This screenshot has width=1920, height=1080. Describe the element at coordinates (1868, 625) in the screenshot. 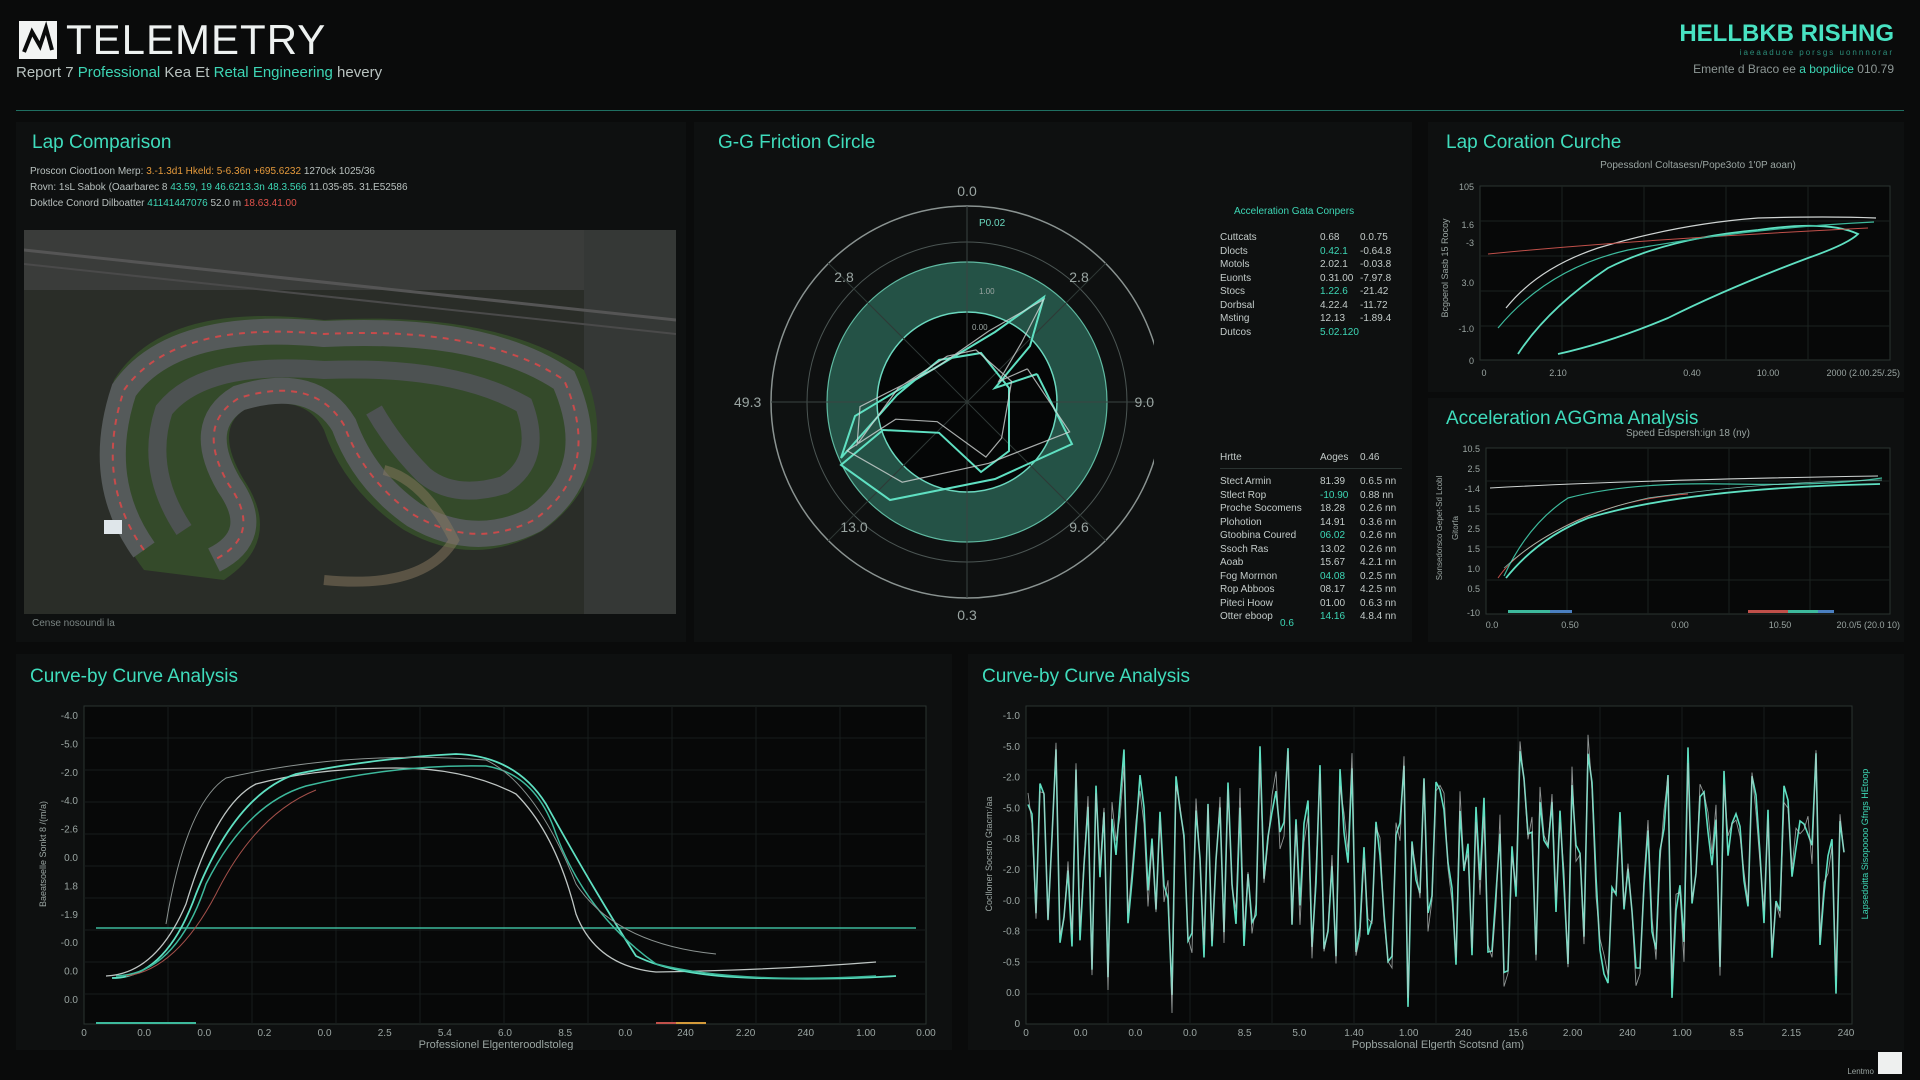

I see `x-tick: 20.0/5 (20.0 10)` at that location.